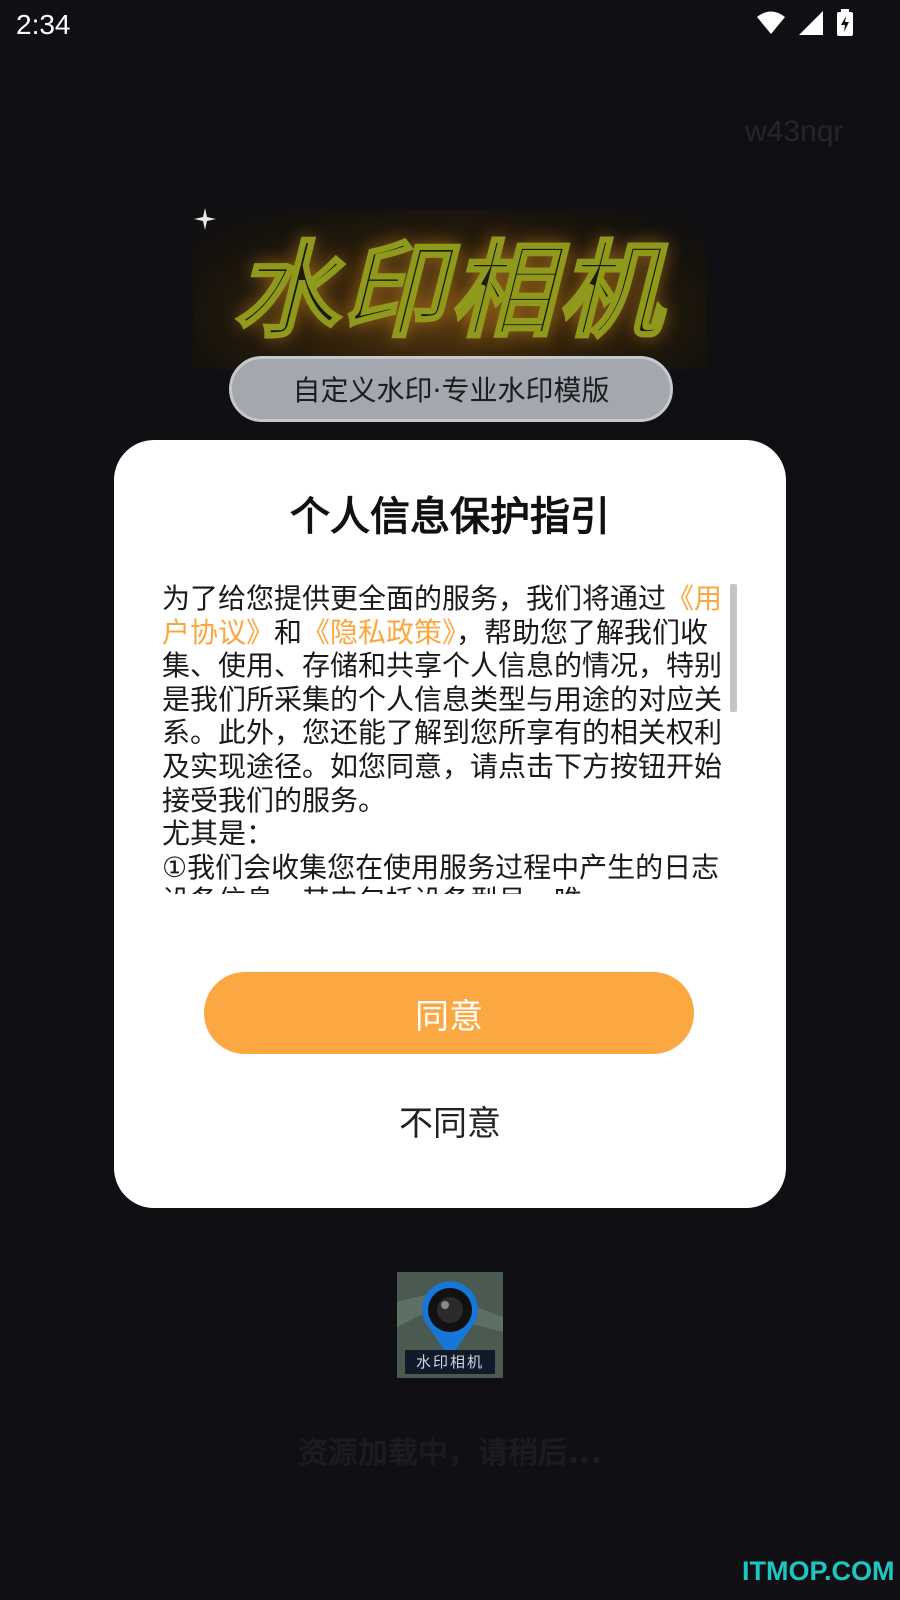 This screenshot has width=900, height=1600. I want to click on status-bar: 2:34, so click(450, 25).